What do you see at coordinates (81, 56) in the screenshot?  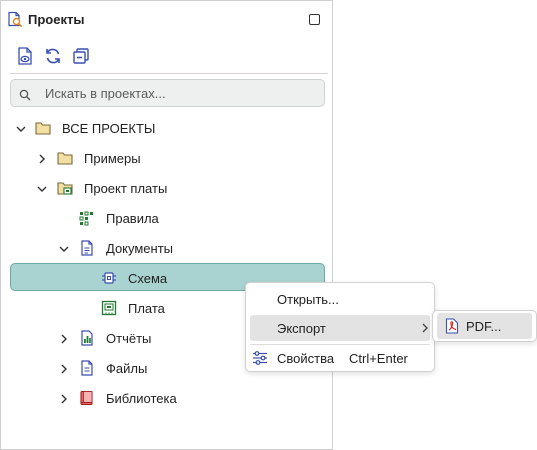 I see `collapse-all-icon` at bounding box center [81, 56].